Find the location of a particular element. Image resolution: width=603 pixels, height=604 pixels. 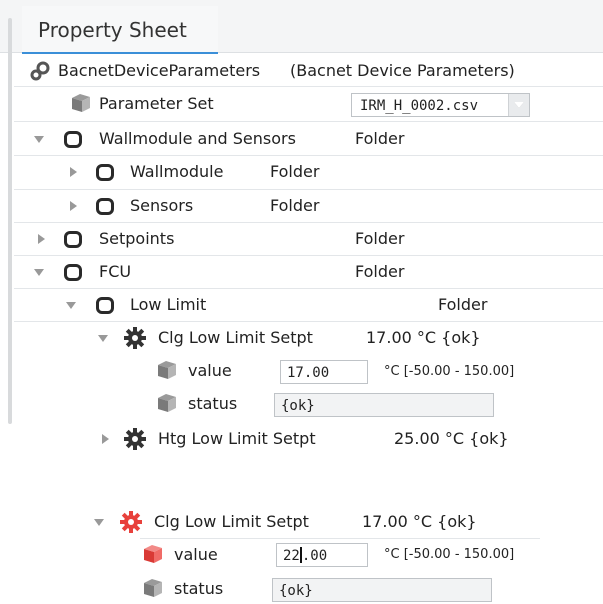

property-modified-icon is located at coordinates (153, 554).